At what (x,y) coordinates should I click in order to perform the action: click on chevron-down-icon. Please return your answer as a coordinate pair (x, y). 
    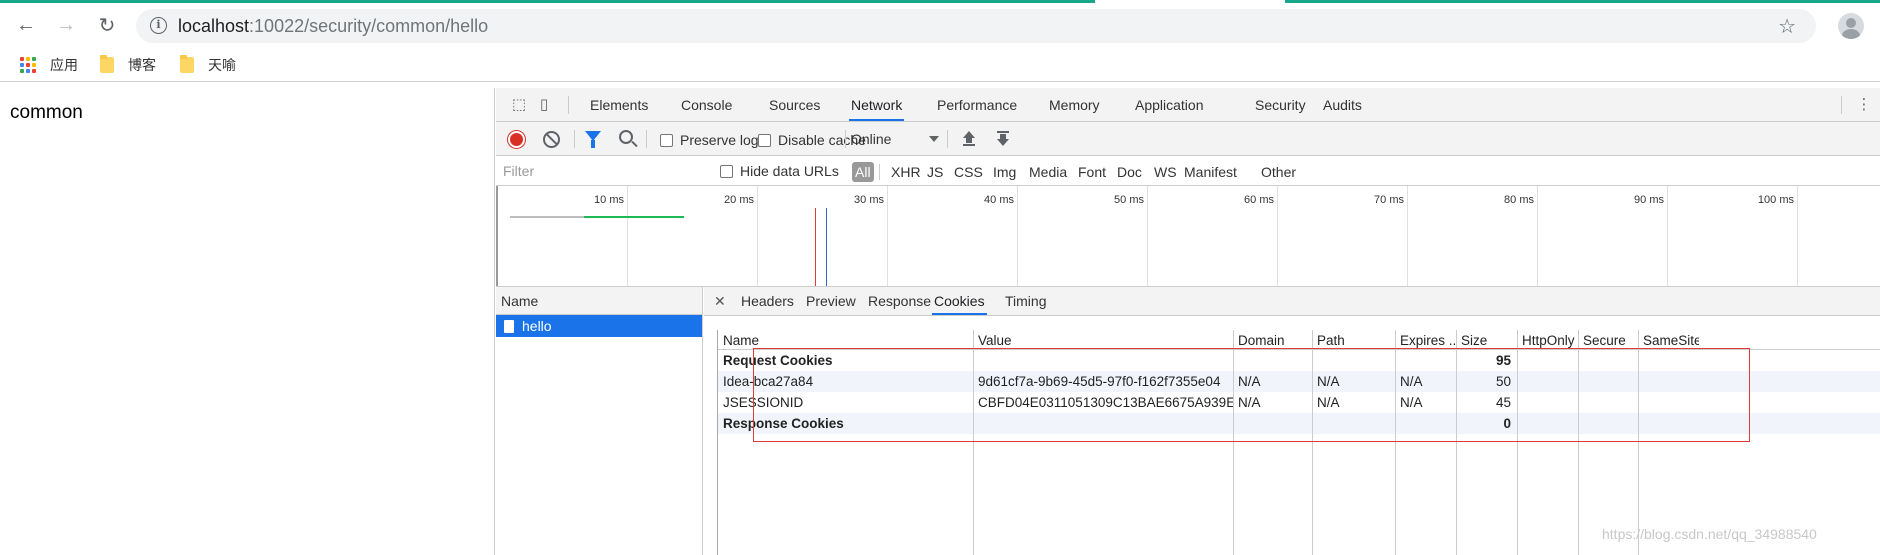
    Looking at the image, I should click on (934, 139).